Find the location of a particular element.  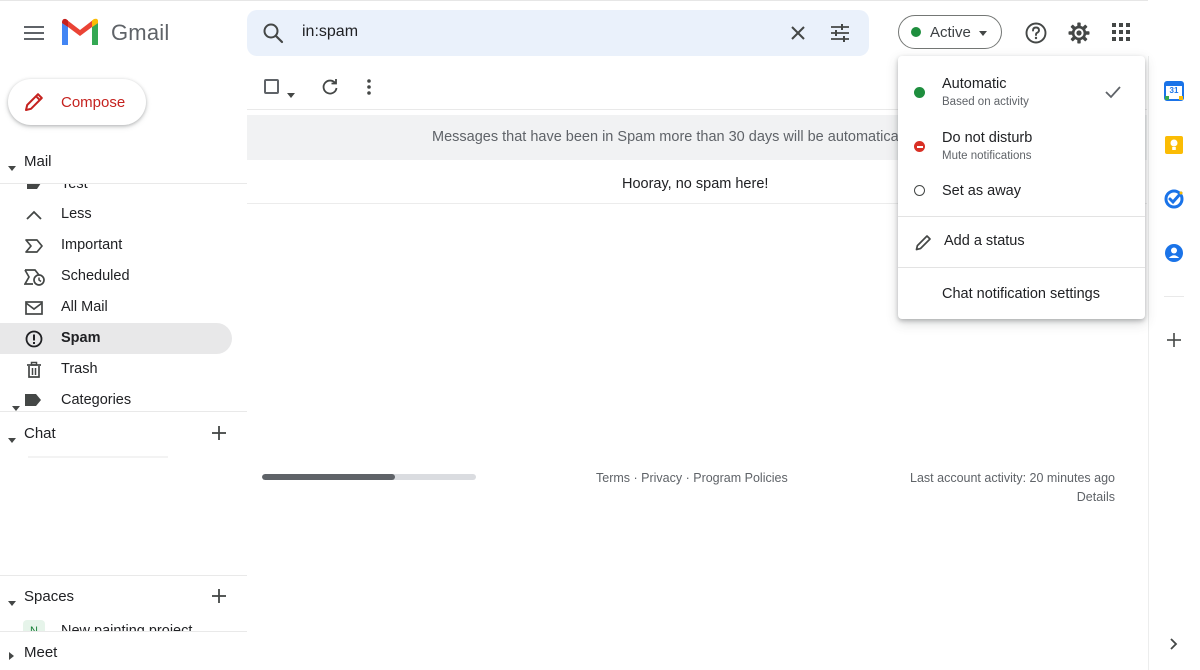

sidebar-item-trash: Trash is located at coordinates (116, 369).